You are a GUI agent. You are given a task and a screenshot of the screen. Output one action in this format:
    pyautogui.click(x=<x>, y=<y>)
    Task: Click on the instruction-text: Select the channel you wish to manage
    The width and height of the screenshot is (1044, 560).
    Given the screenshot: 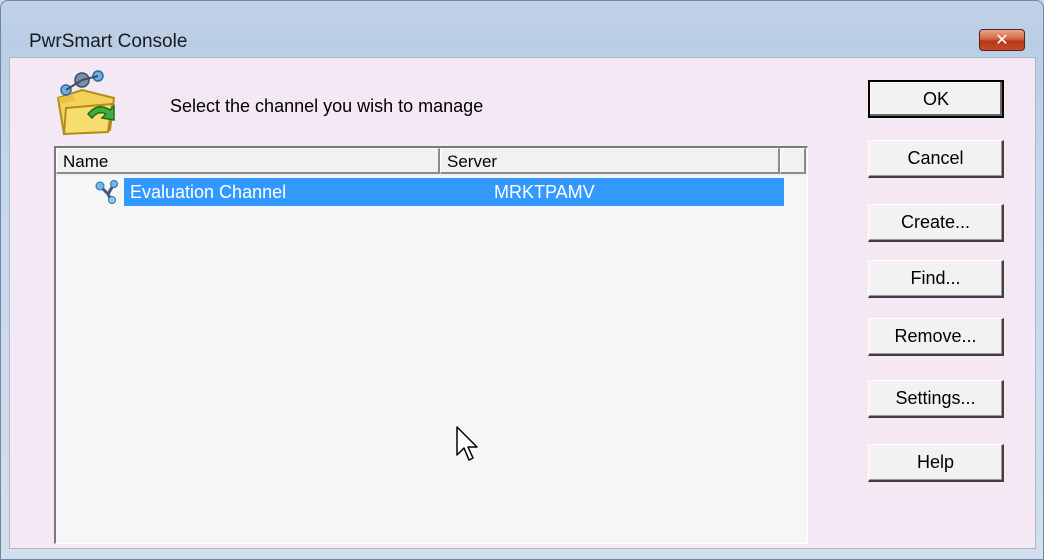 What is the action you would take?
    pyautogui.click(x=327, y=106)
    